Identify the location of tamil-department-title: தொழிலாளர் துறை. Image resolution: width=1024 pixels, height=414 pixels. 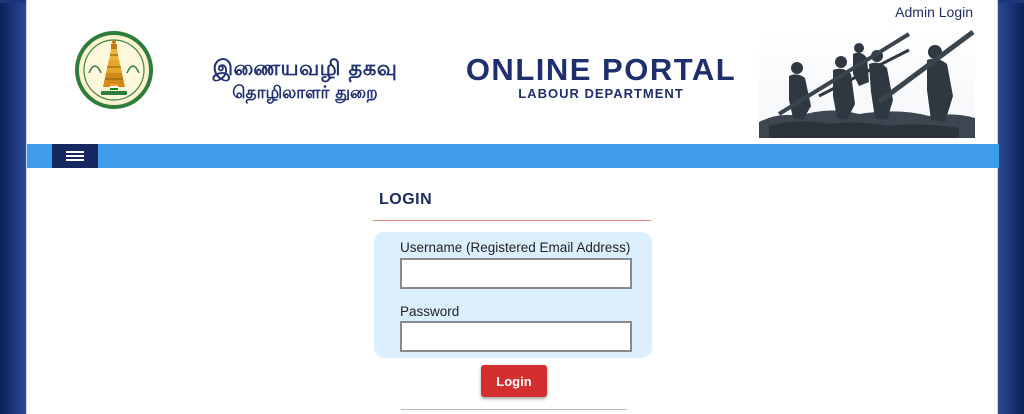
(305, 93).